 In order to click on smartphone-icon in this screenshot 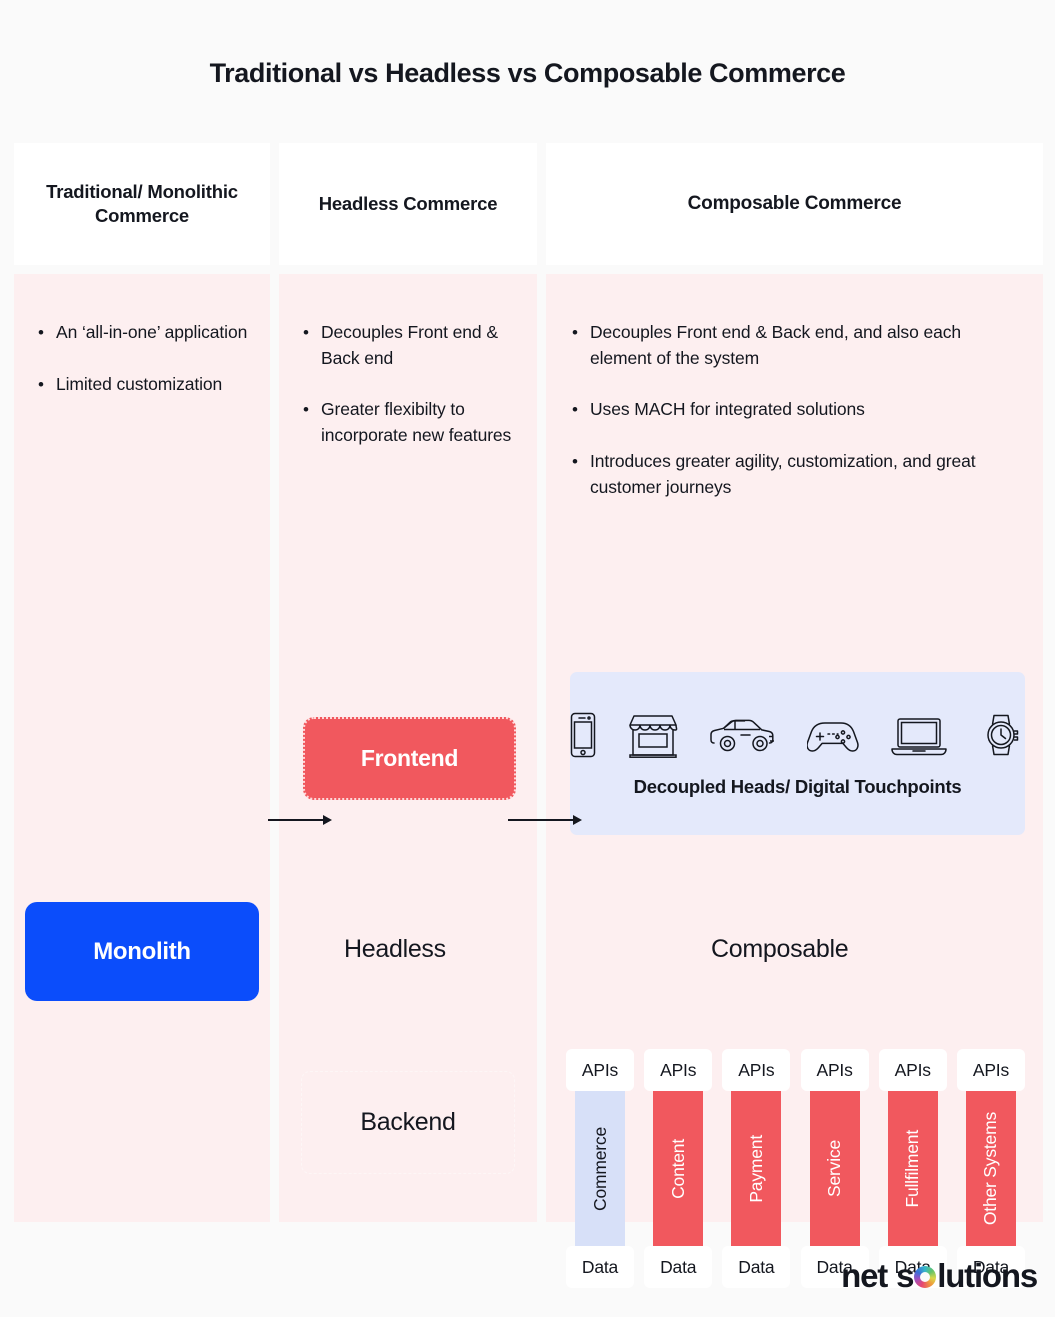, I will do `click(583, 737)`.